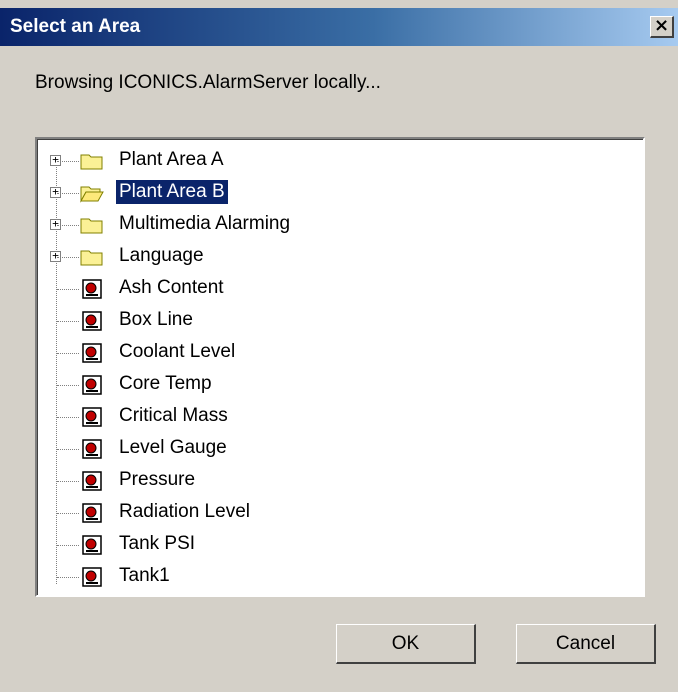 This screenshot has width=678, height=692. Describe the element at coordinates (318, 162) in the screenshot. I see `tree-item-area: + Plant Area A` at that location.